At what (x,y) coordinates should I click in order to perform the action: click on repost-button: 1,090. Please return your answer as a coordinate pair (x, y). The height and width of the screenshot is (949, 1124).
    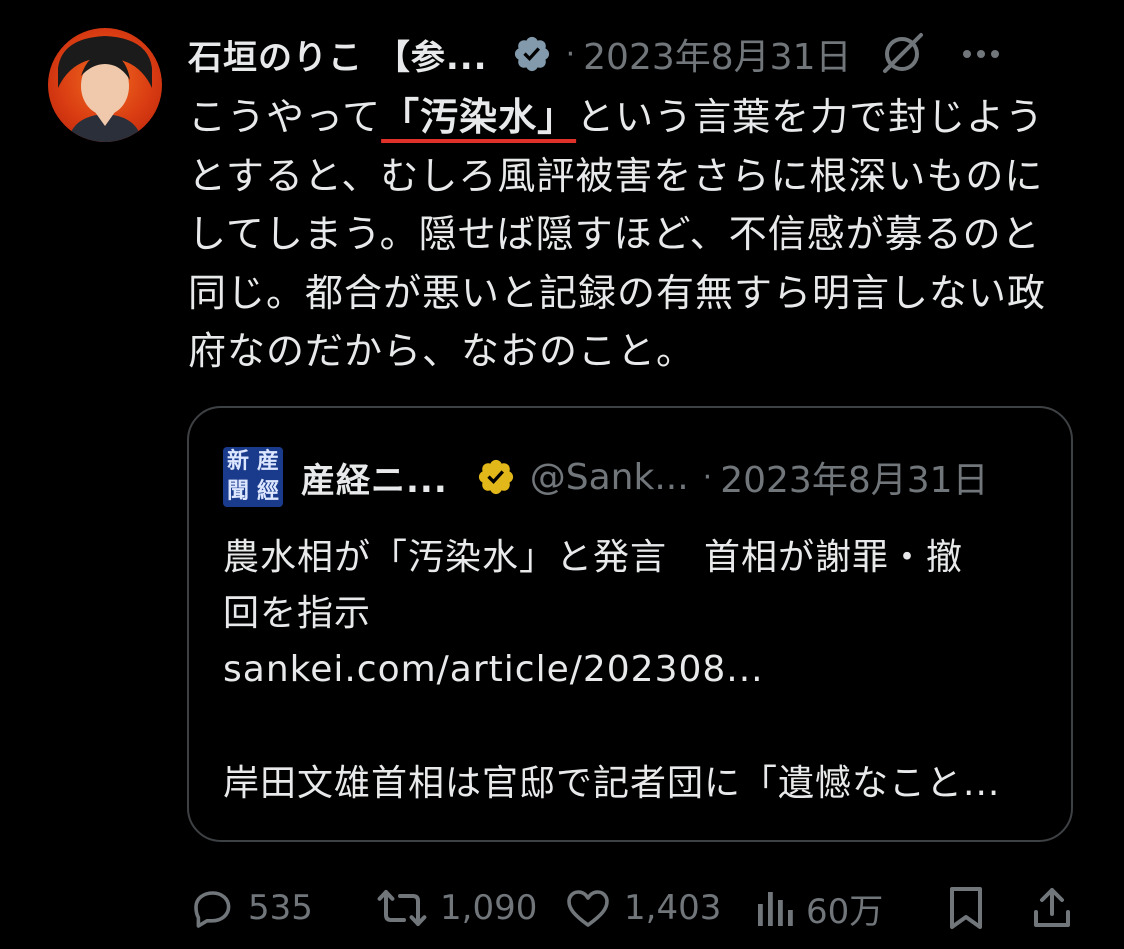
    Looking at the image, I should click on (470, 908).